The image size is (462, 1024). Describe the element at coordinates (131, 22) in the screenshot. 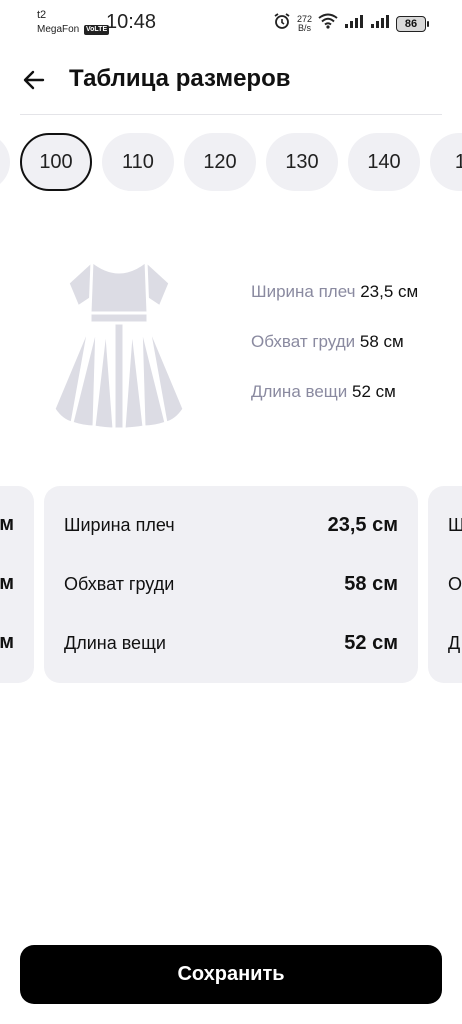

I see `status-time: 10:48` at that location.